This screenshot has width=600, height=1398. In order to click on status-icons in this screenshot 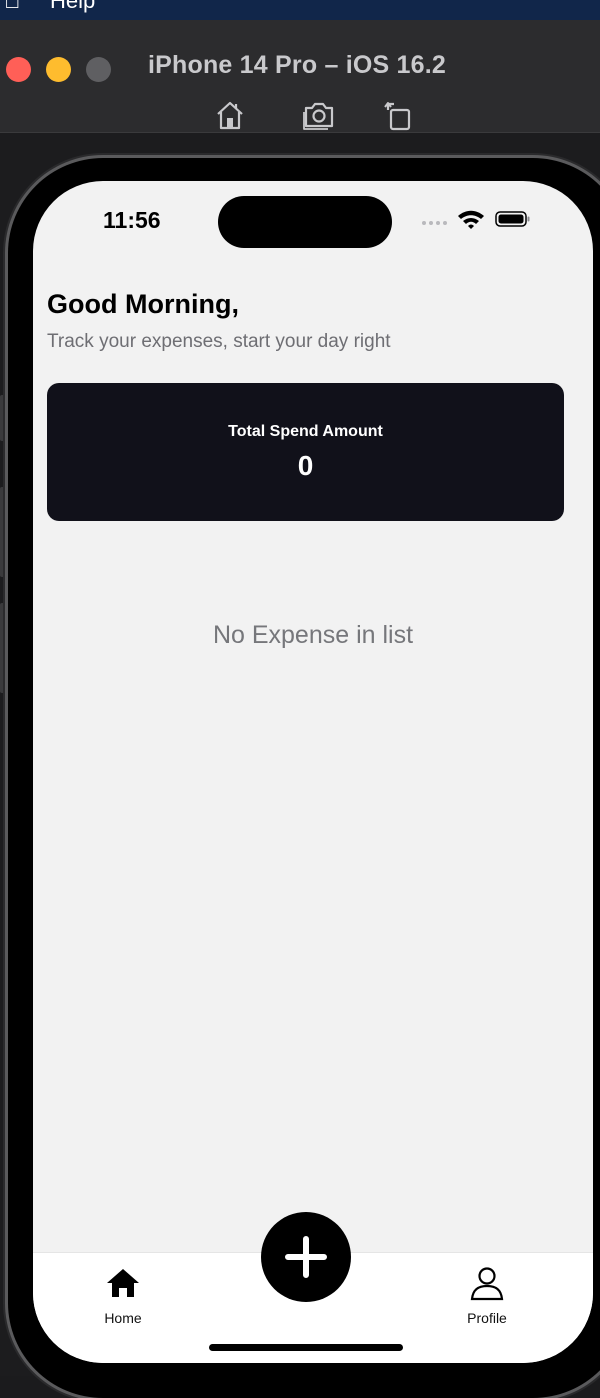, I will do `click(476, 219)`.